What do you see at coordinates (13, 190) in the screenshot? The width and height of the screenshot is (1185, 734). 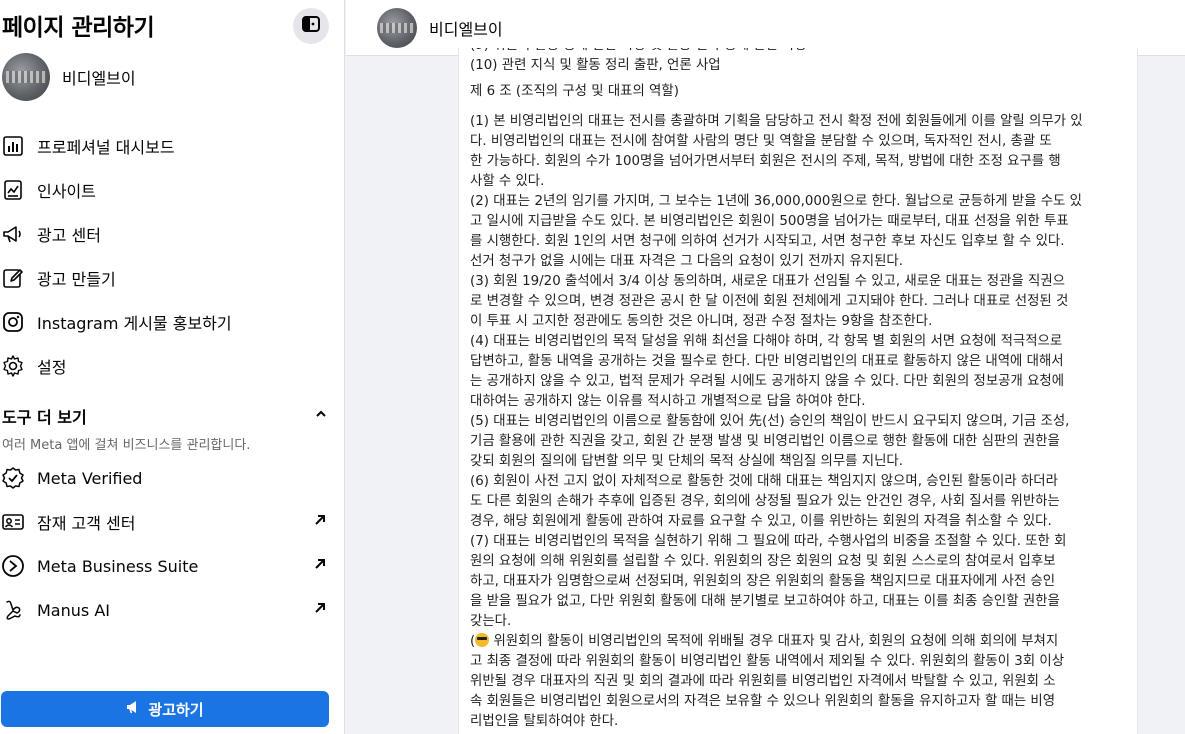 I see `insights-icon` at bounding box center [13, 190].